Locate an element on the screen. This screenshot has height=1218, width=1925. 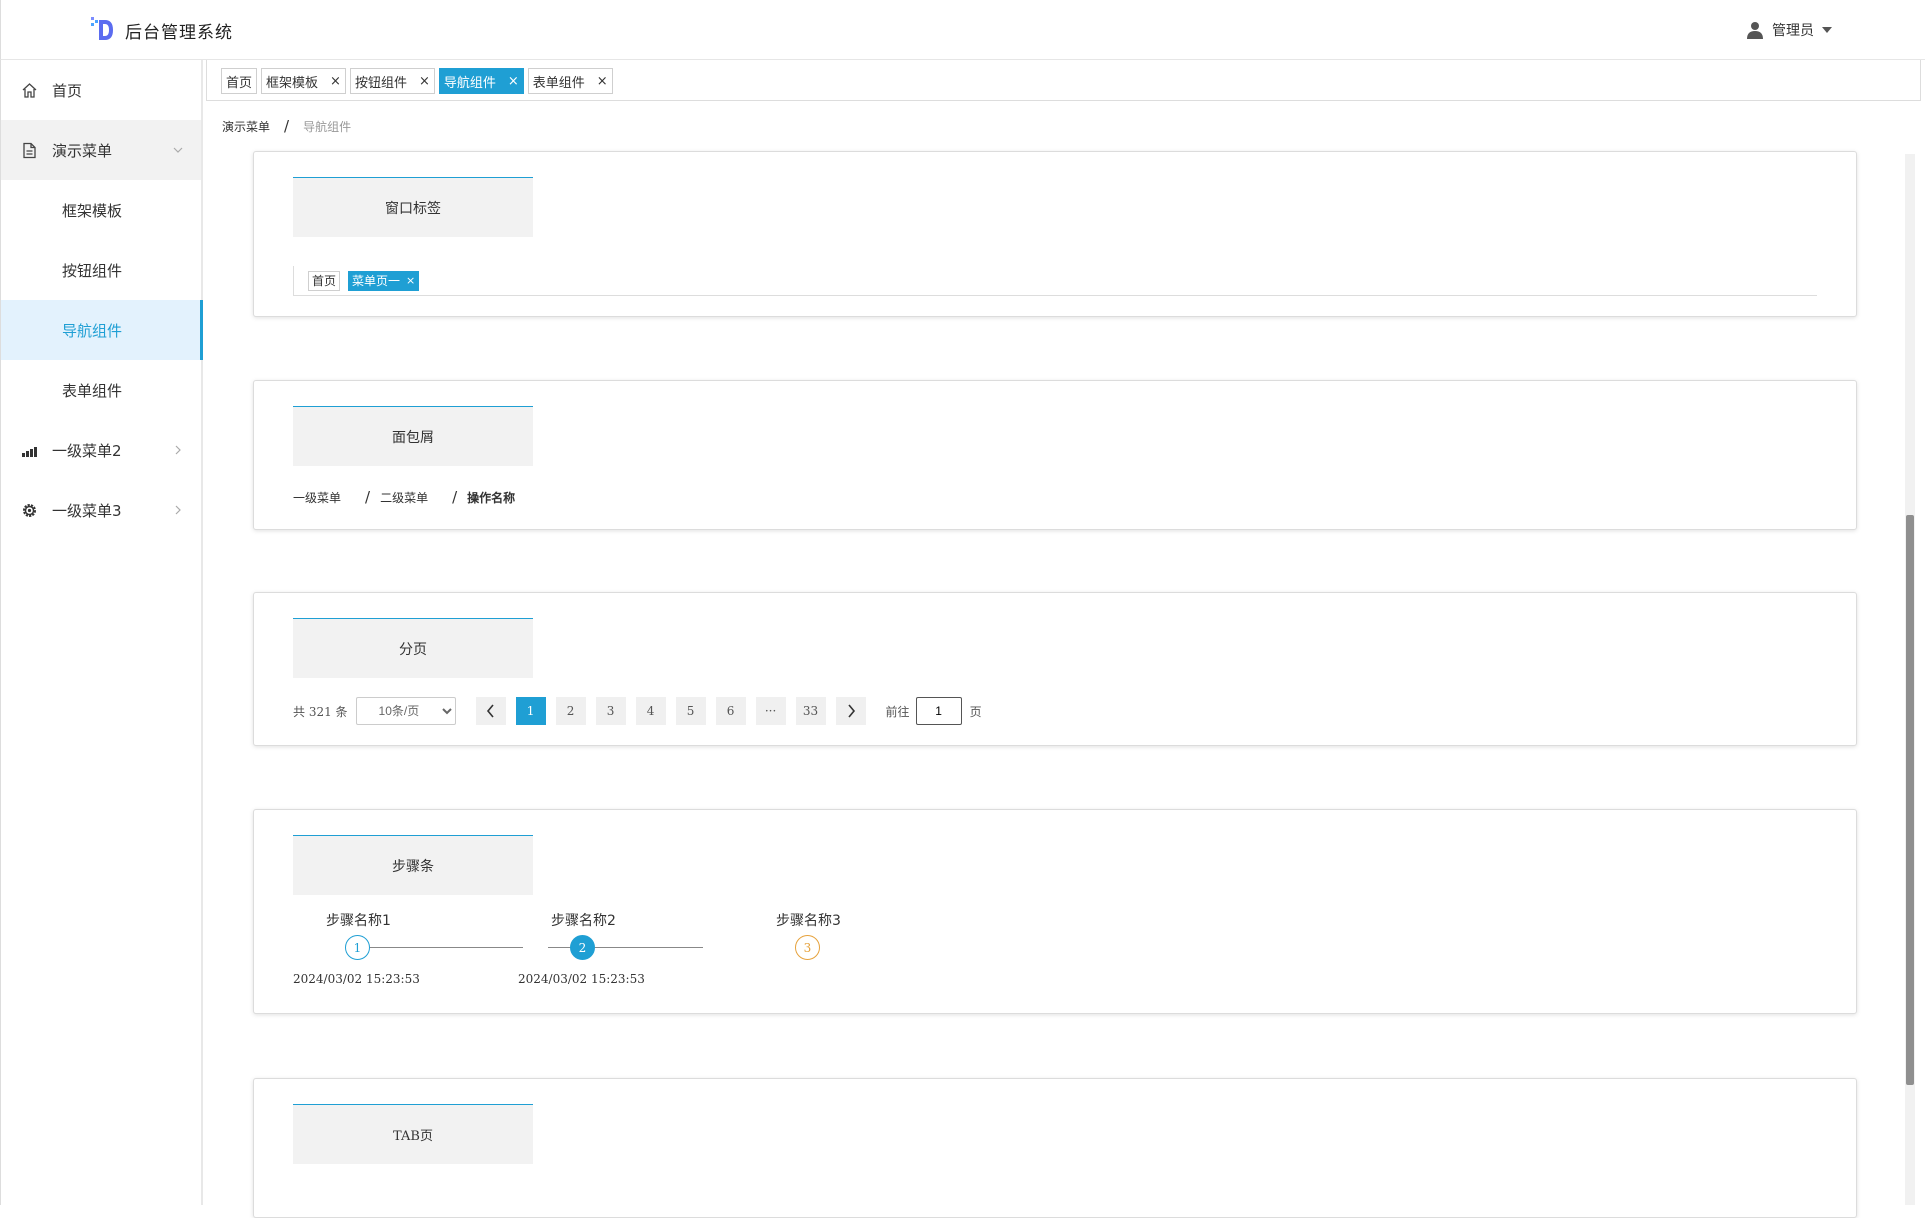
step-dot: 2 is located at coordinates (582, 947).